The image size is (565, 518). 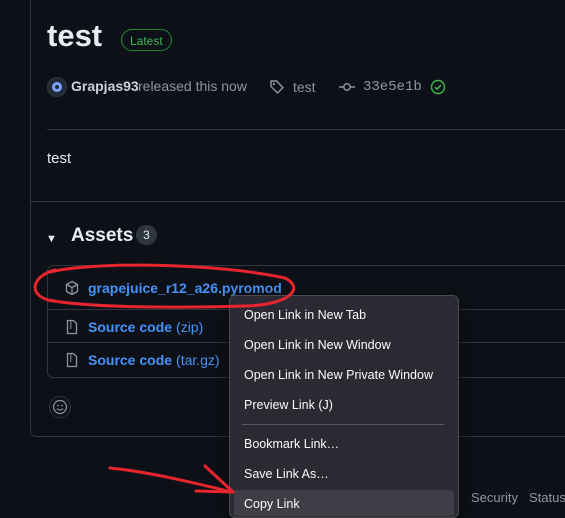 I want to click on tag-icon, so click(x=277, y=87).